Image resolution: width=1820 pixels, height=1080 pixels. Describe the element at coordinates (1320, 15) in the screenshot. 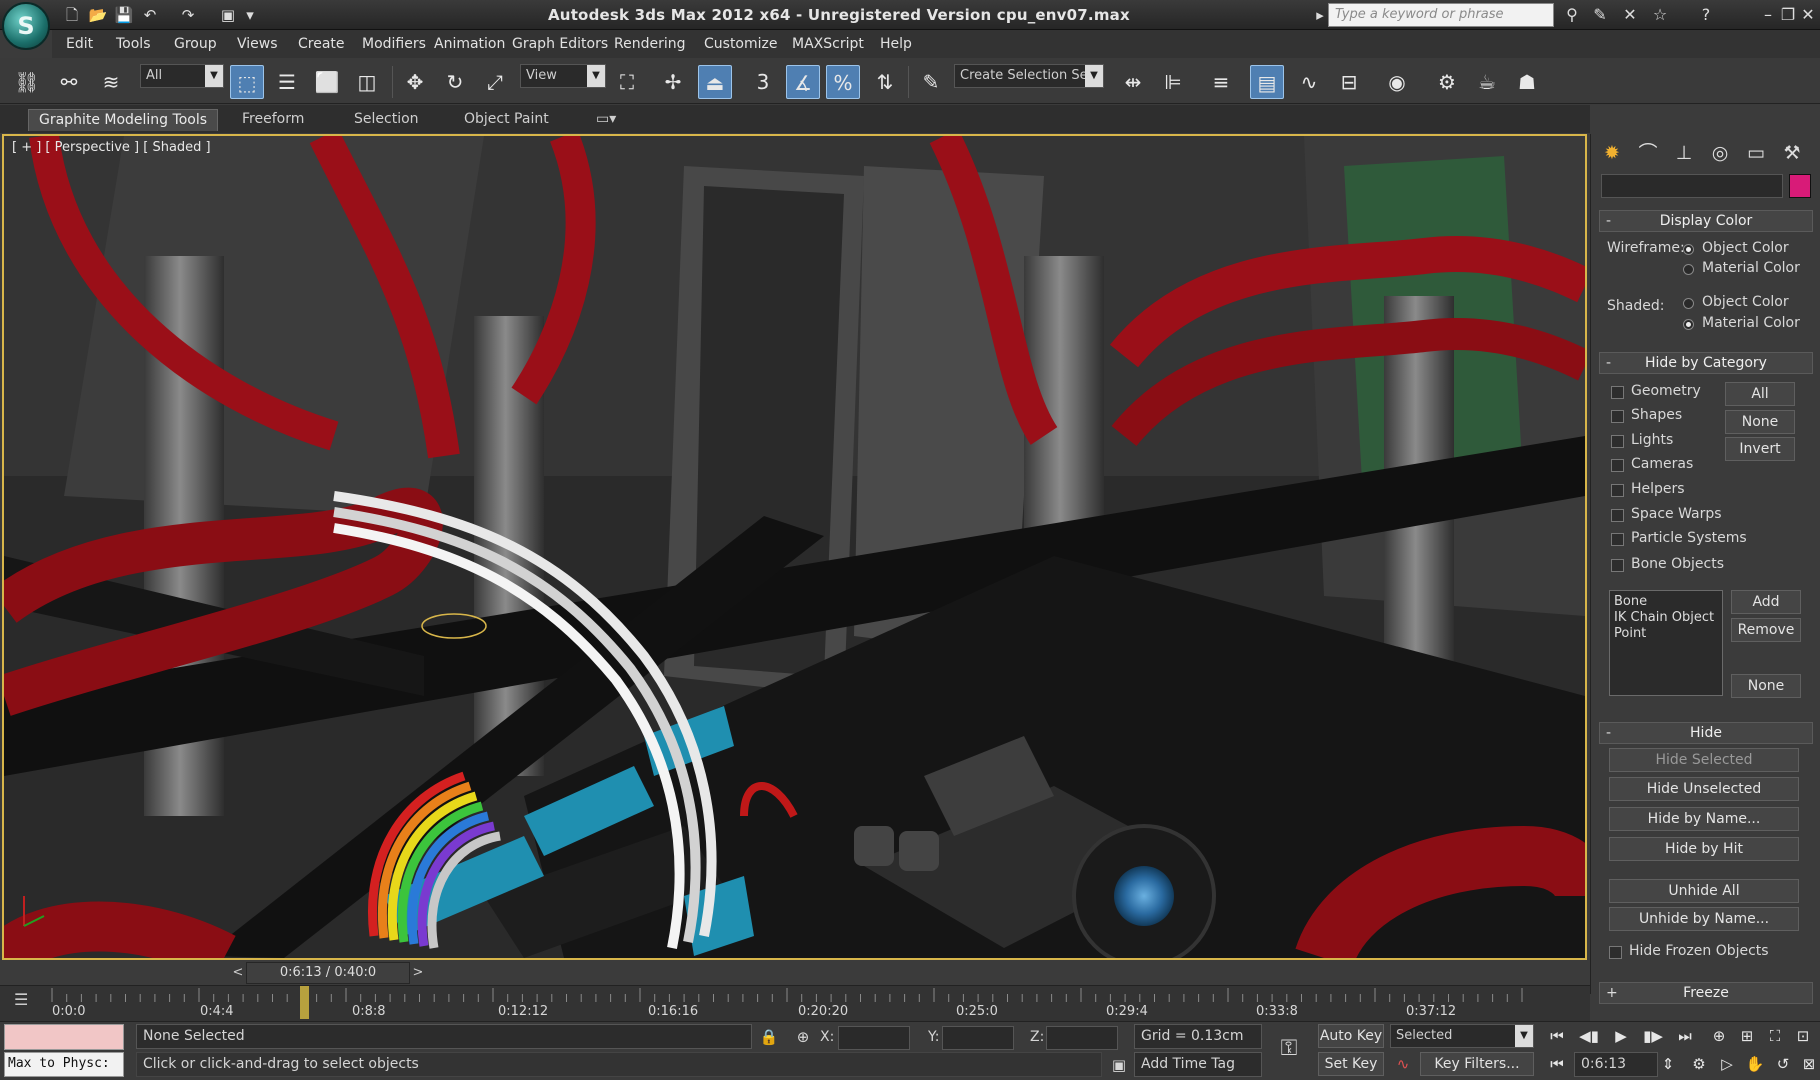

I see `search-expand-icon: ▸` at that location.